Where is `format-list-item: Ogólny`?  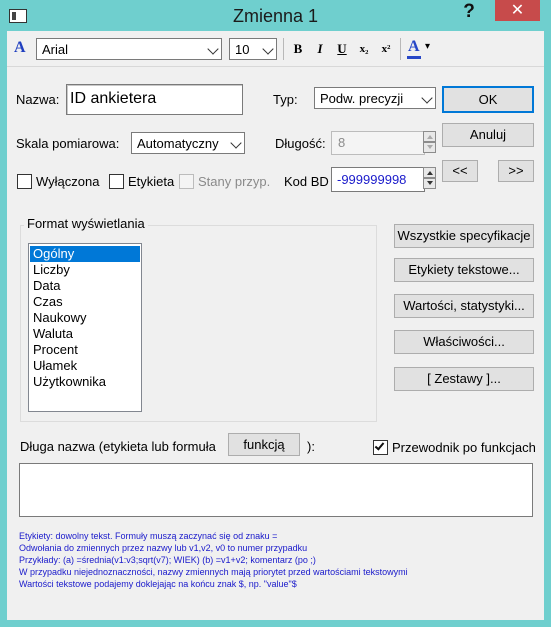 format-list-item: Ogólny is located at coordinates (85, 254).